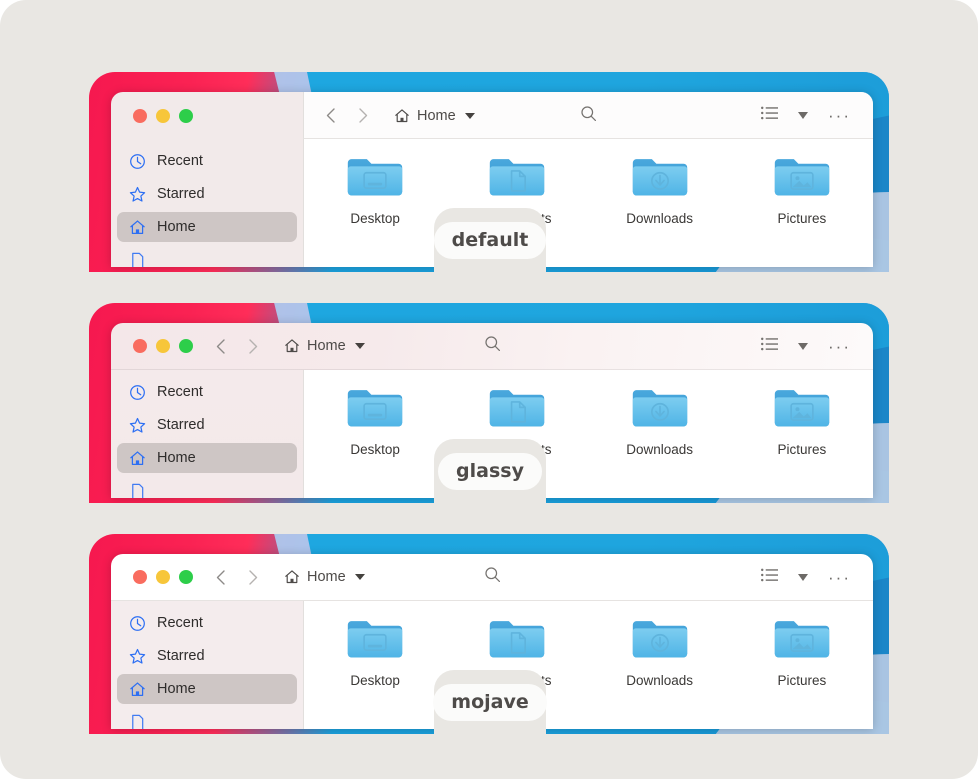 The width and height of the screenshot is (978, 779). What do you see at coordinates (490, 240) in the screenshot?
I see `theme-name-label: default` at bounding box center [490, 240].